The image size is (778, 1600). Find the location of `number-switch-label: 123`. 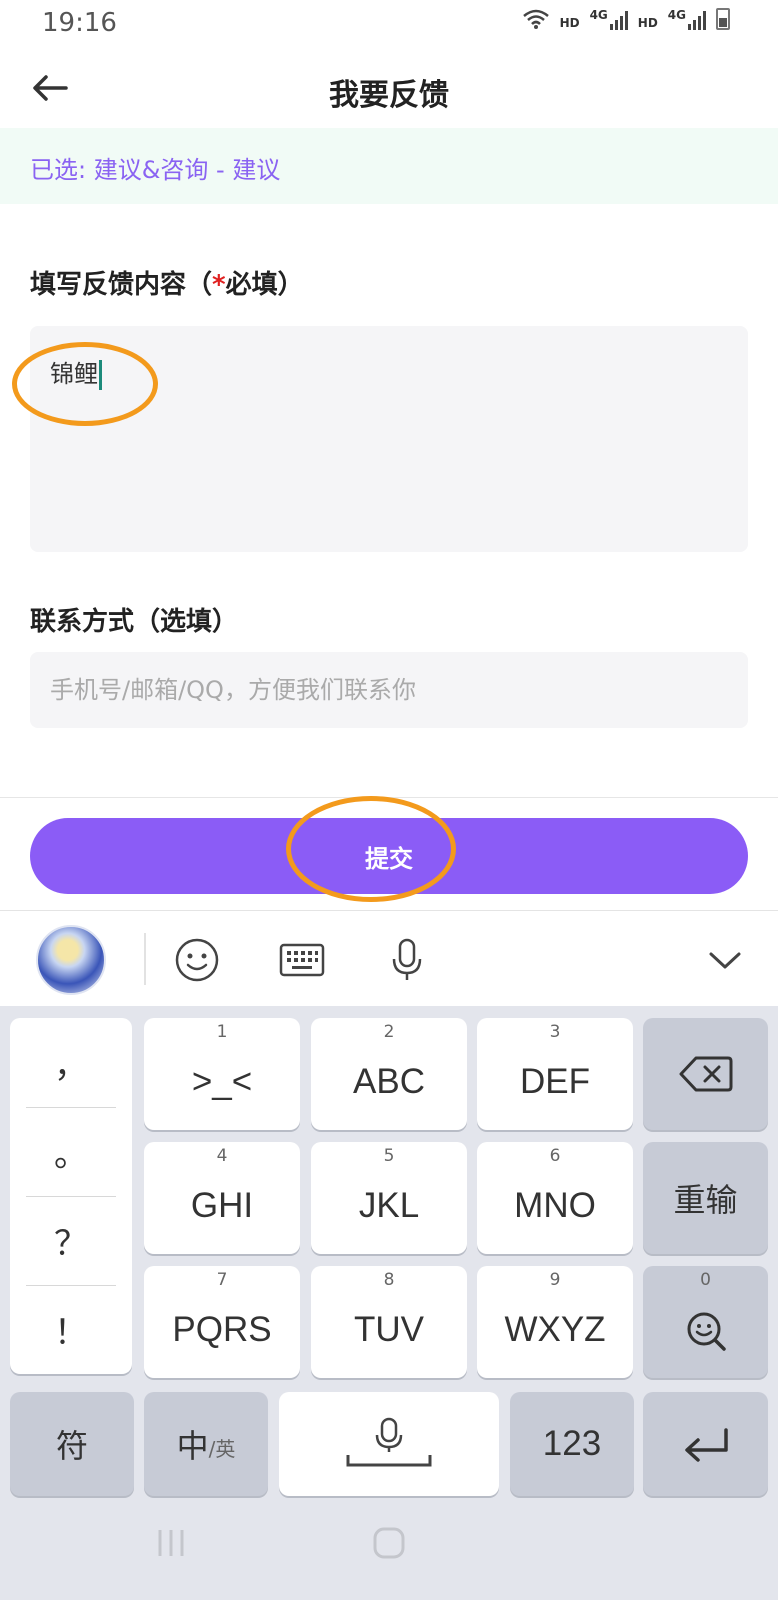

number-switch-label: 123 is located at coordinates (572, 1443).